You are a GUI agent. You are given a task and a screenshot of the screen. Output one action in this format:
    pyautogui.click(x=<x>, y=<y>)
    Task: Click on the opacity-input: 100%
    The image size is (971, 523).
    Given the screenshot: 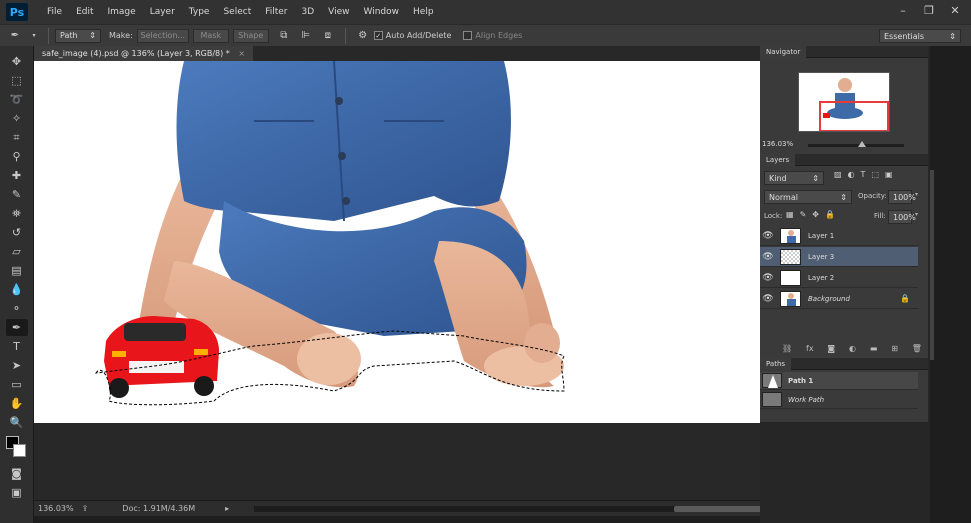 What is the action you would take?
    pyautogui.click(x=902, y=197)
    